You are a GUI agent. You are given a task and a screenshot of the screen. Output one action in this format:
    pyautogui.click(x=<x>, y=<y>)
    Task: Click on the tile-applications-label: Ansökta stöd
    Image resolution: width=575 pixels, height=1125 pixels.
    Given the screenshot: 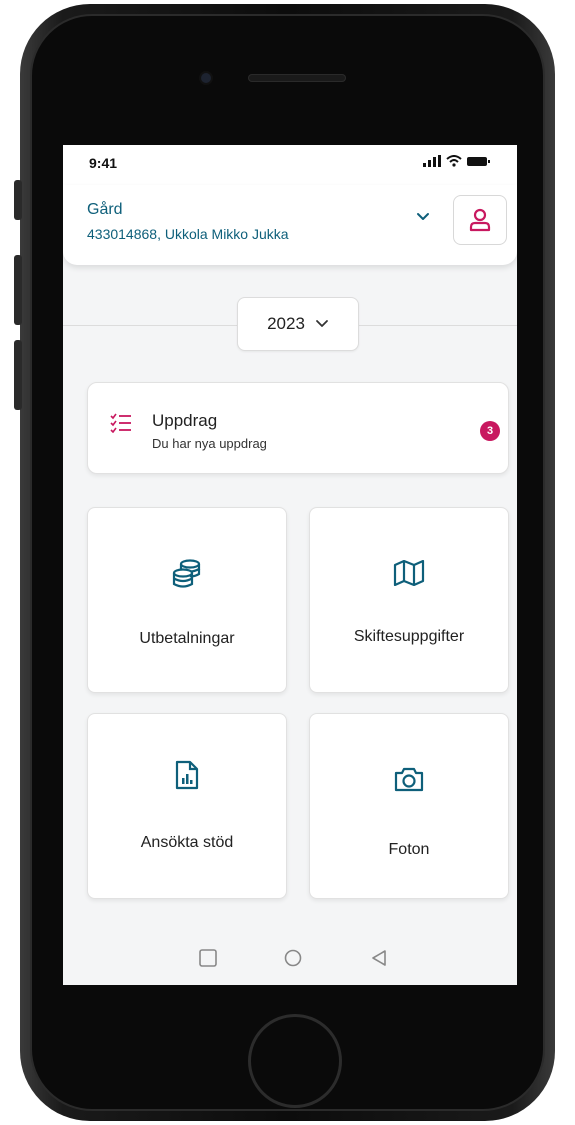 What is the action you would take?
    pyautogui.click(x=187, y=842)
    